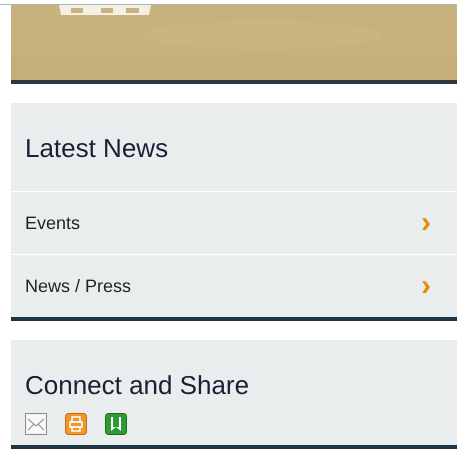 Image resolution: width=457 pixels, height=476 pixels. Describe the element at coordinates (234, 222) in the screenshot. I see `news-link: Events ›` at that location.